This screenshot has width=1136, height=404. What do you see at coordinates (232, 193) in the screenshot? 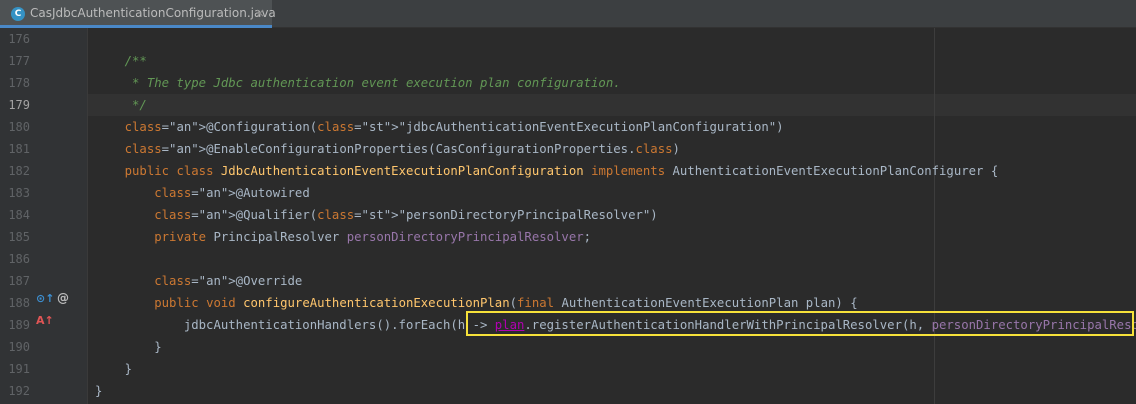
I see `code-text: class="an">@Autowired` at bounding box center [232, 193].